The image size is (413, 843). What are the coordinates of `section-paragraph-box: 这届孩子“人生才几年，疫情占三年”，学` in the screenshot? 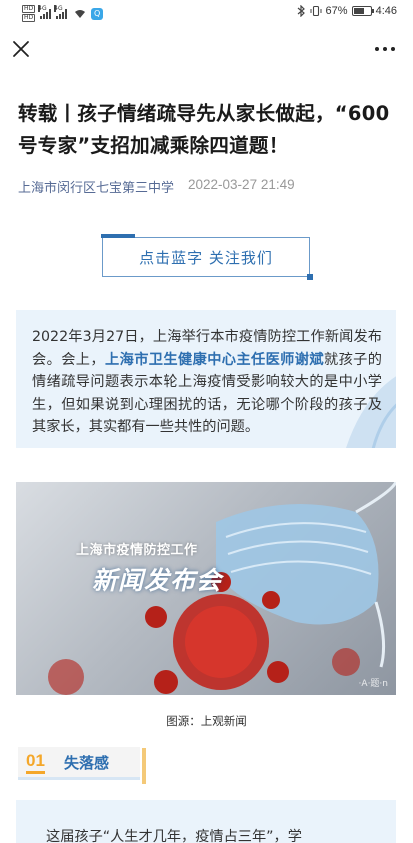 It's located at (206, 821).